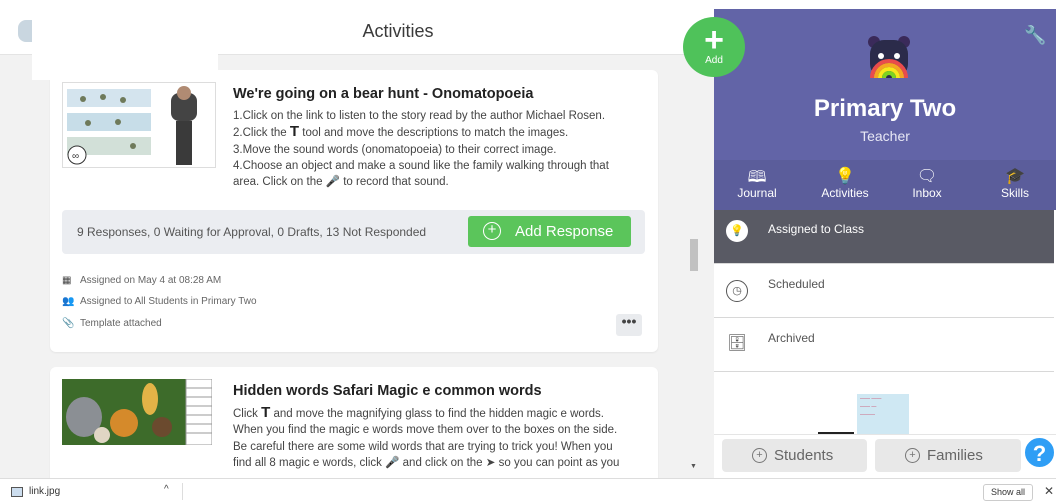  What do you see at coordinates (1049, 491) in the screenshot?
I see `close-icon: ✕` at bounding box center [1049, 491].